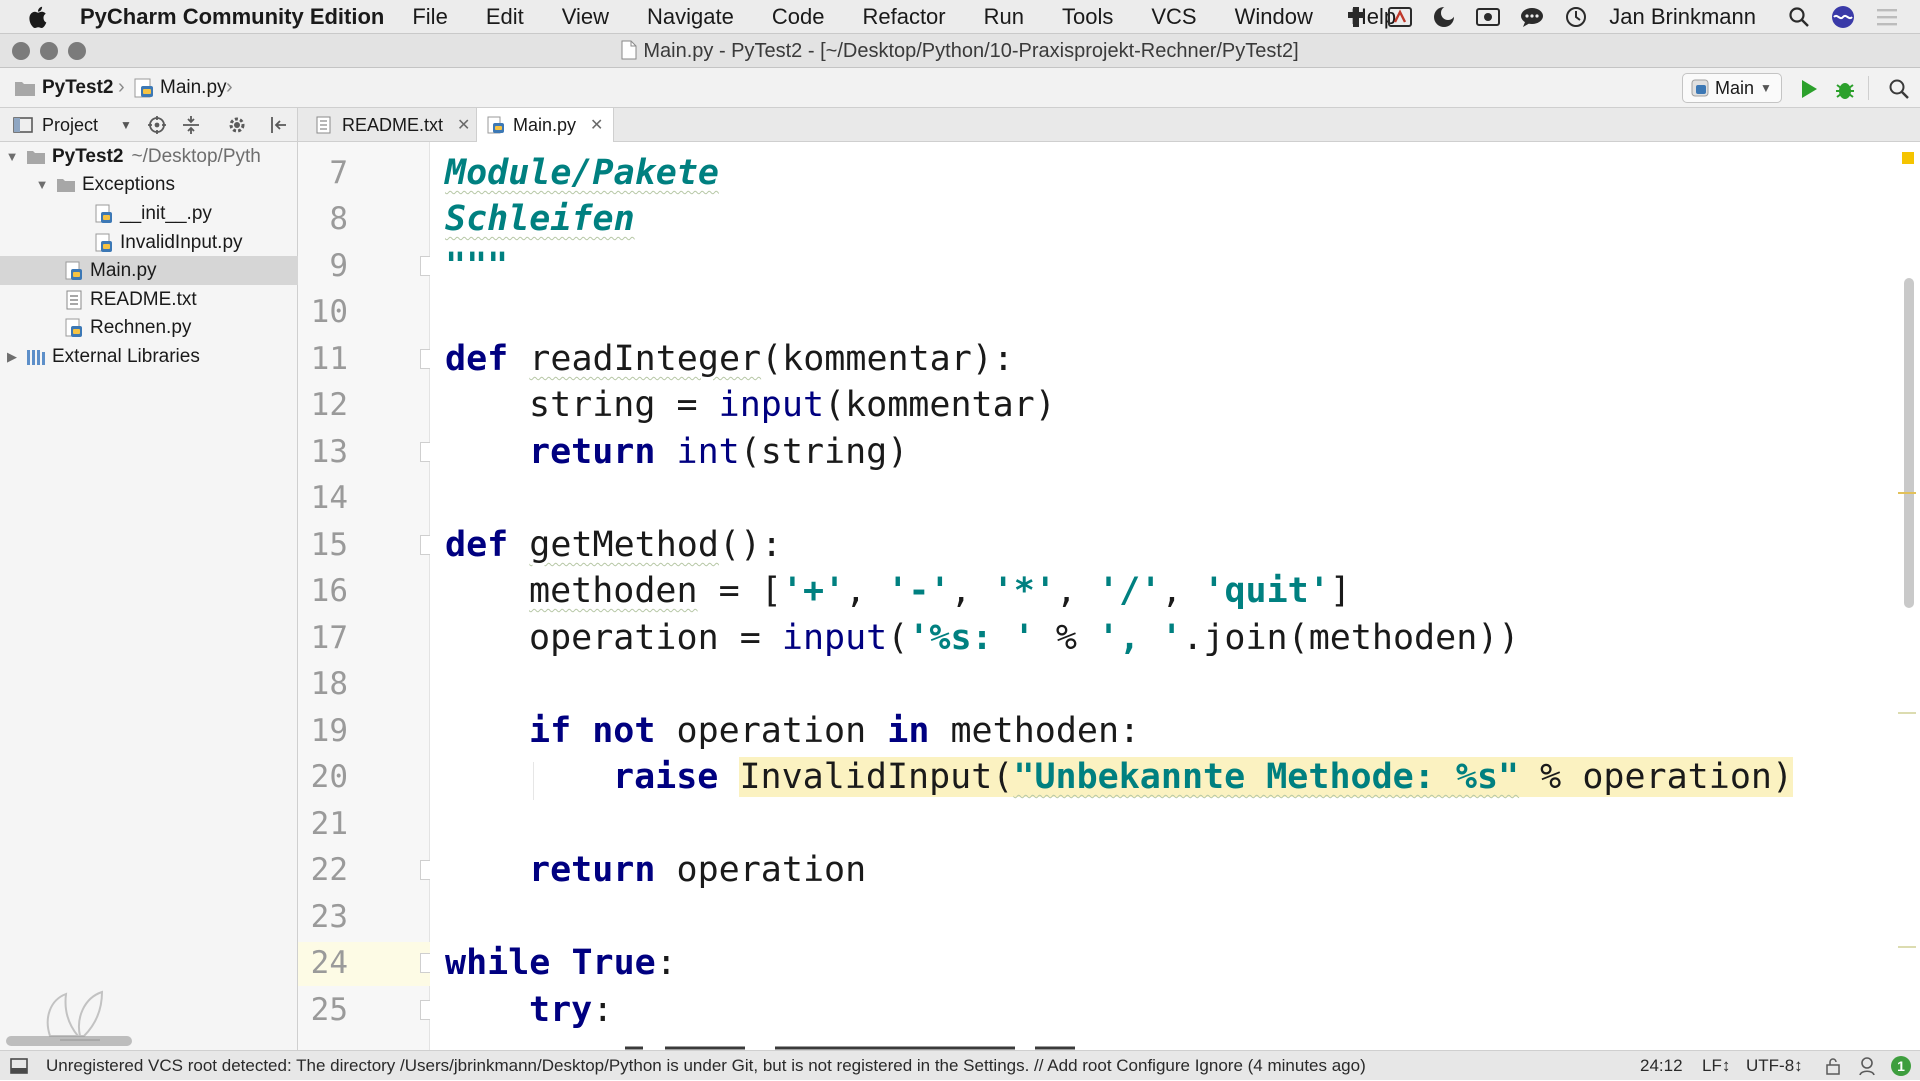  What do you see at coordinates (279, 125) in the screenshot?
I see `hide-panel-icon` at bounding box center [279, 125].